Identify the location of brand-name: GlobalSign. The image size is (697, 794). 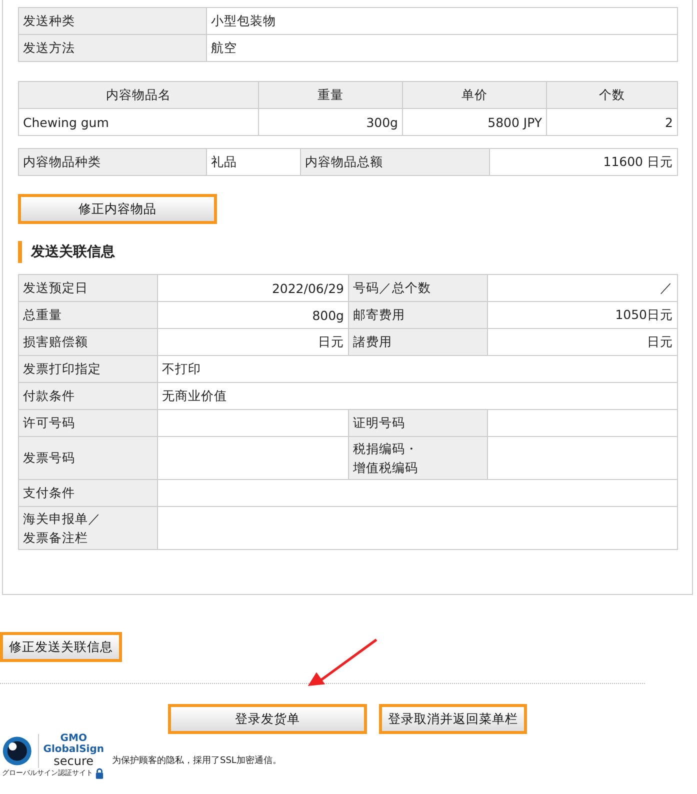
(73, 749).